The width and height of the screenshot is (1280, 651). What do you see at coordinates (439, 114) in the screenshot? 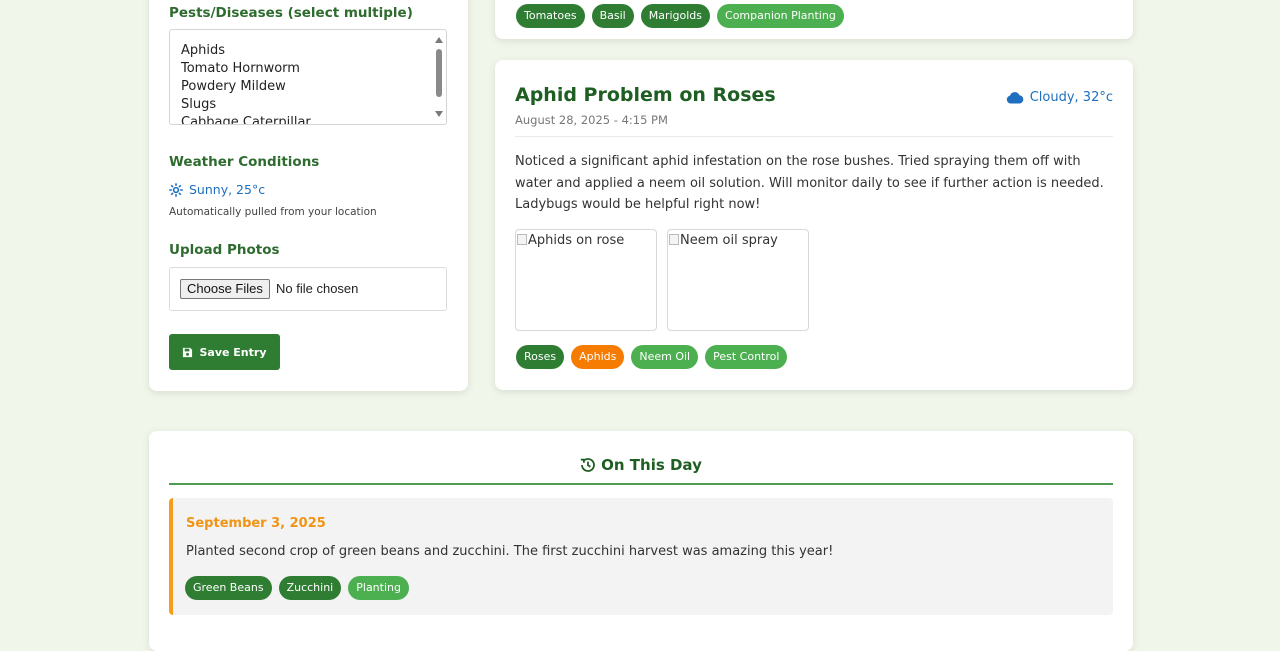
I see `scroll-down-arrow-icon` at bounding box center [439, 114].